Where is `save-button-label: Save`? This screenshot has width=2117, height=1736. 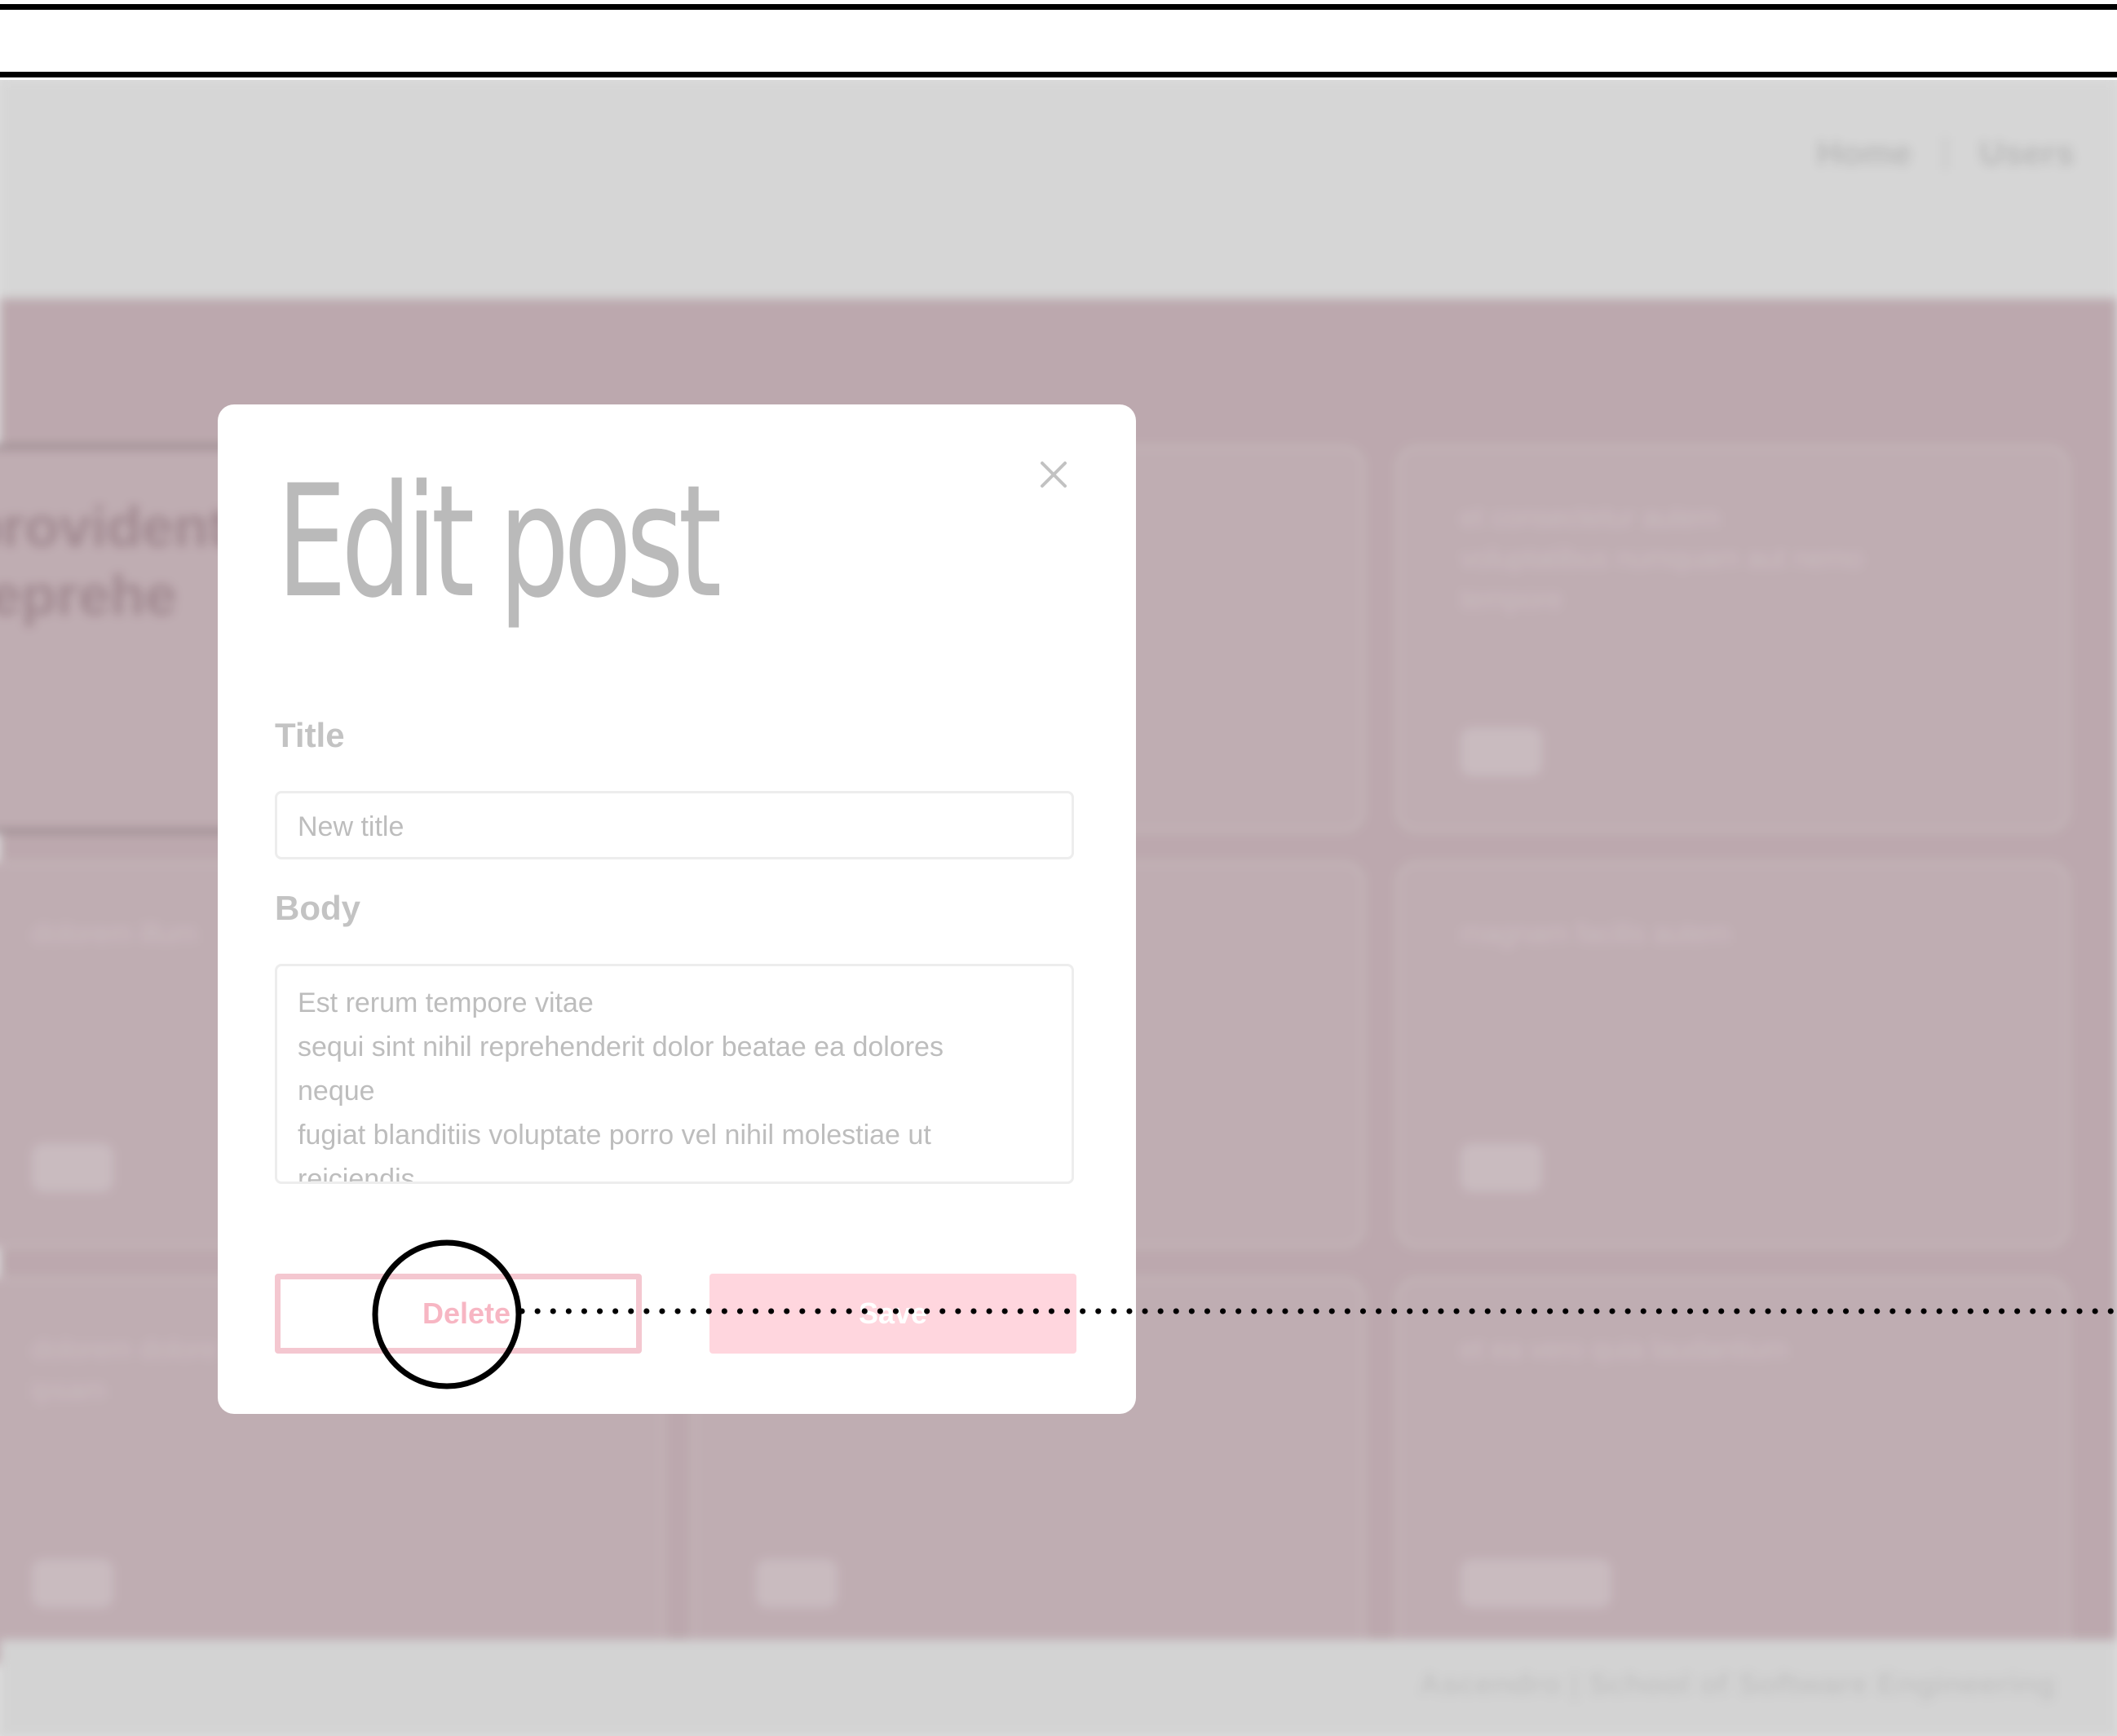
save-button-label: Save is located at coordinates (893, 1313).